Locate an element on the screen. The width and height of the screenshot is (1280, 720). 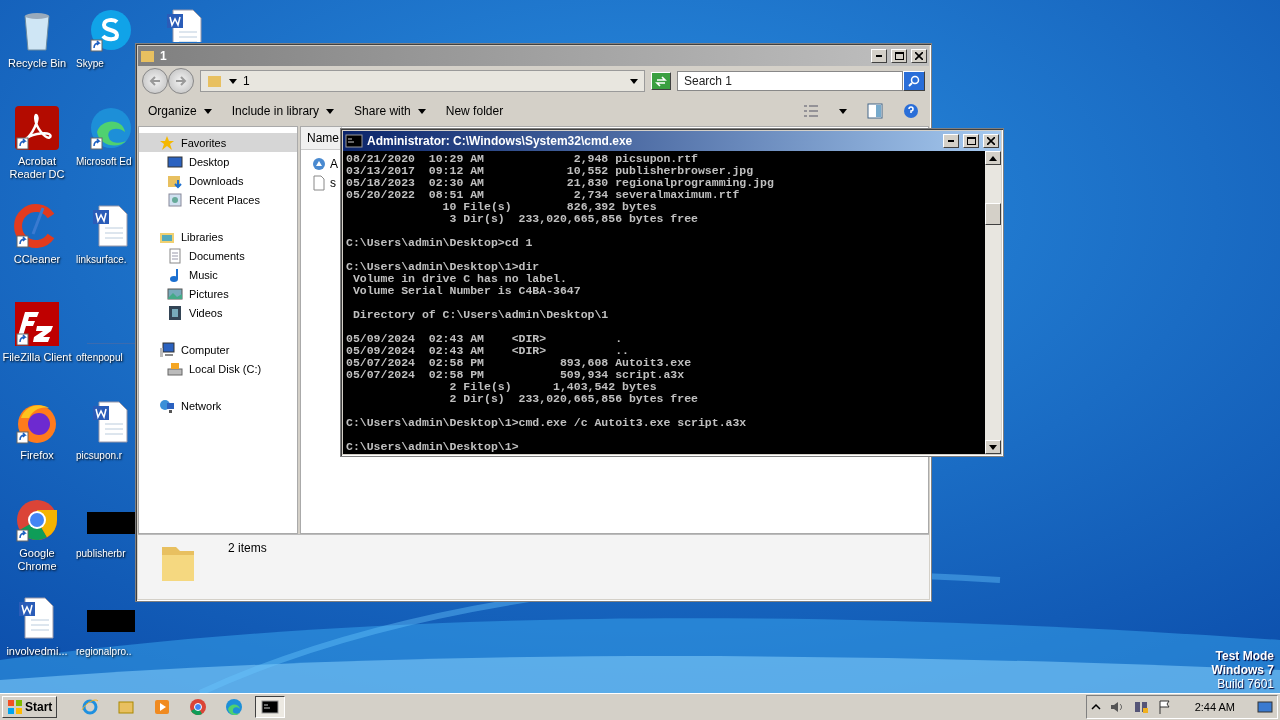
toolbar-button: Share with is located at coordinates (390, 111).